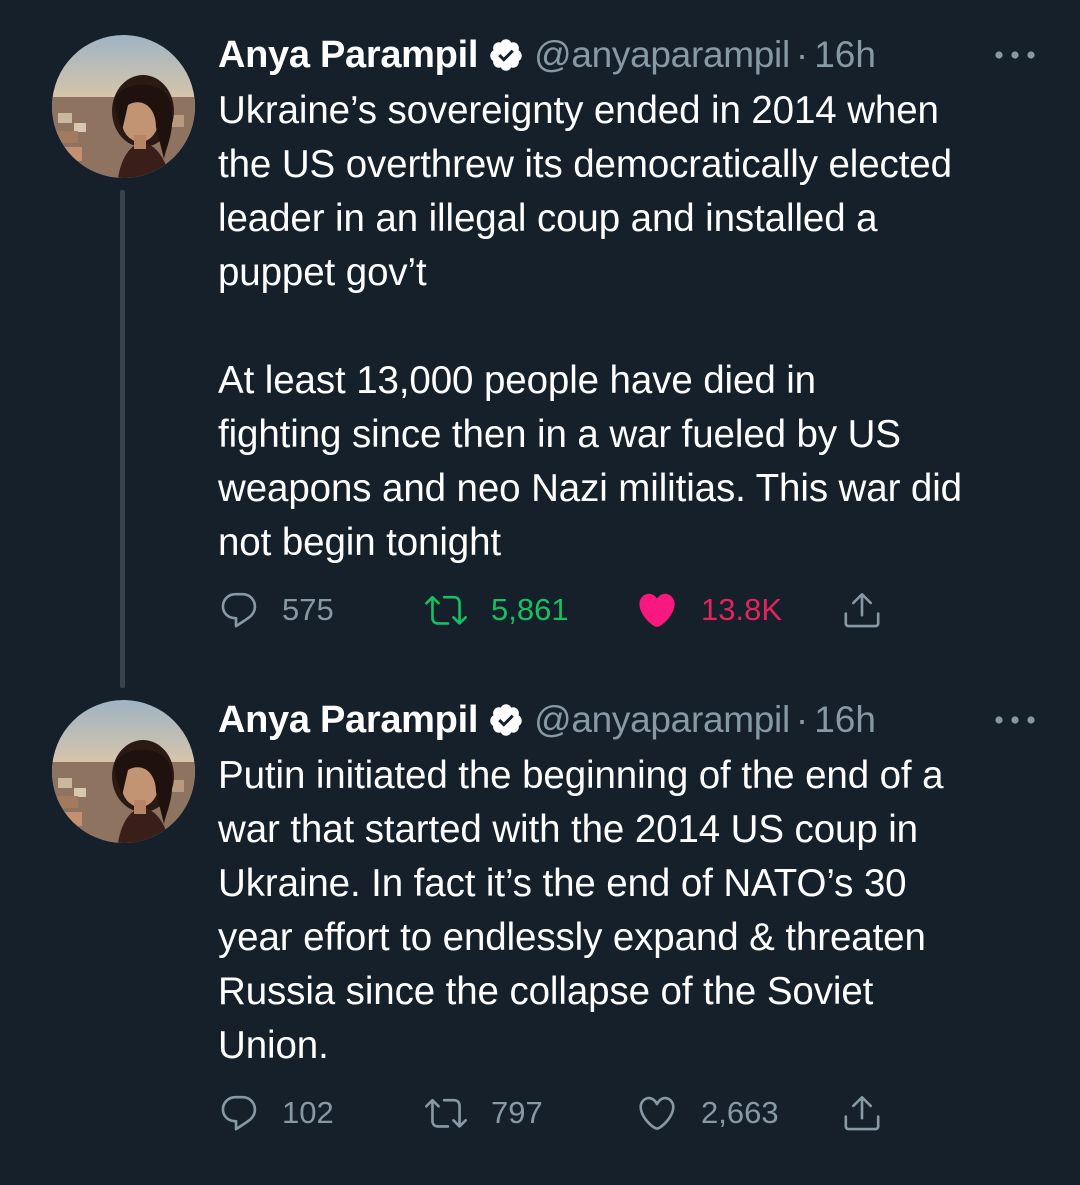  What do you see at coordinates (568, 1113) in the screenshot?
I see `tweet-actions: 102 797 2,663` at bounding box center [568, 1113].